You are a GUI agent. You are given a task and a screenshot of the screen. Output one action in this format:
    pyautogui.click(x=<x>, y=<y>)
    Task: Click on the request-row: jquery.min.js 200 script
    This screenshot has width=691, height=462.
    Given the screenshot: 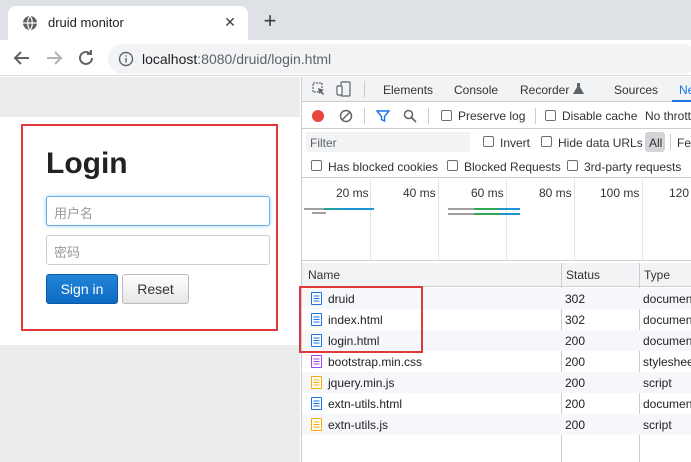 What is the action you would take?
    pyautogui.click(x=496, y=382)
    